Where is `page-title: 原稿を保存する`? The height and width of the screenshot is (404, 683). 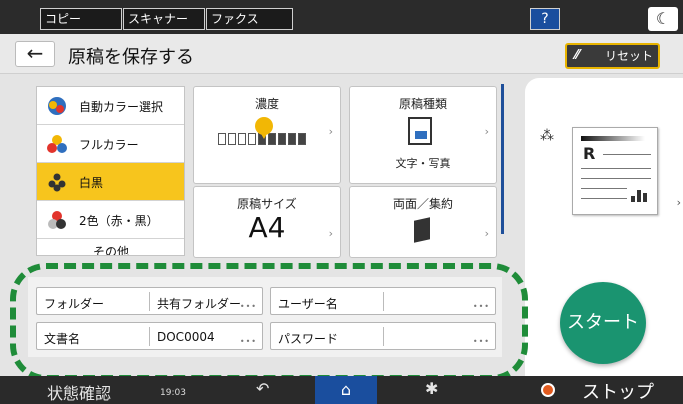
page-title: 原稿を保存する is located at coordinates (131, 57).